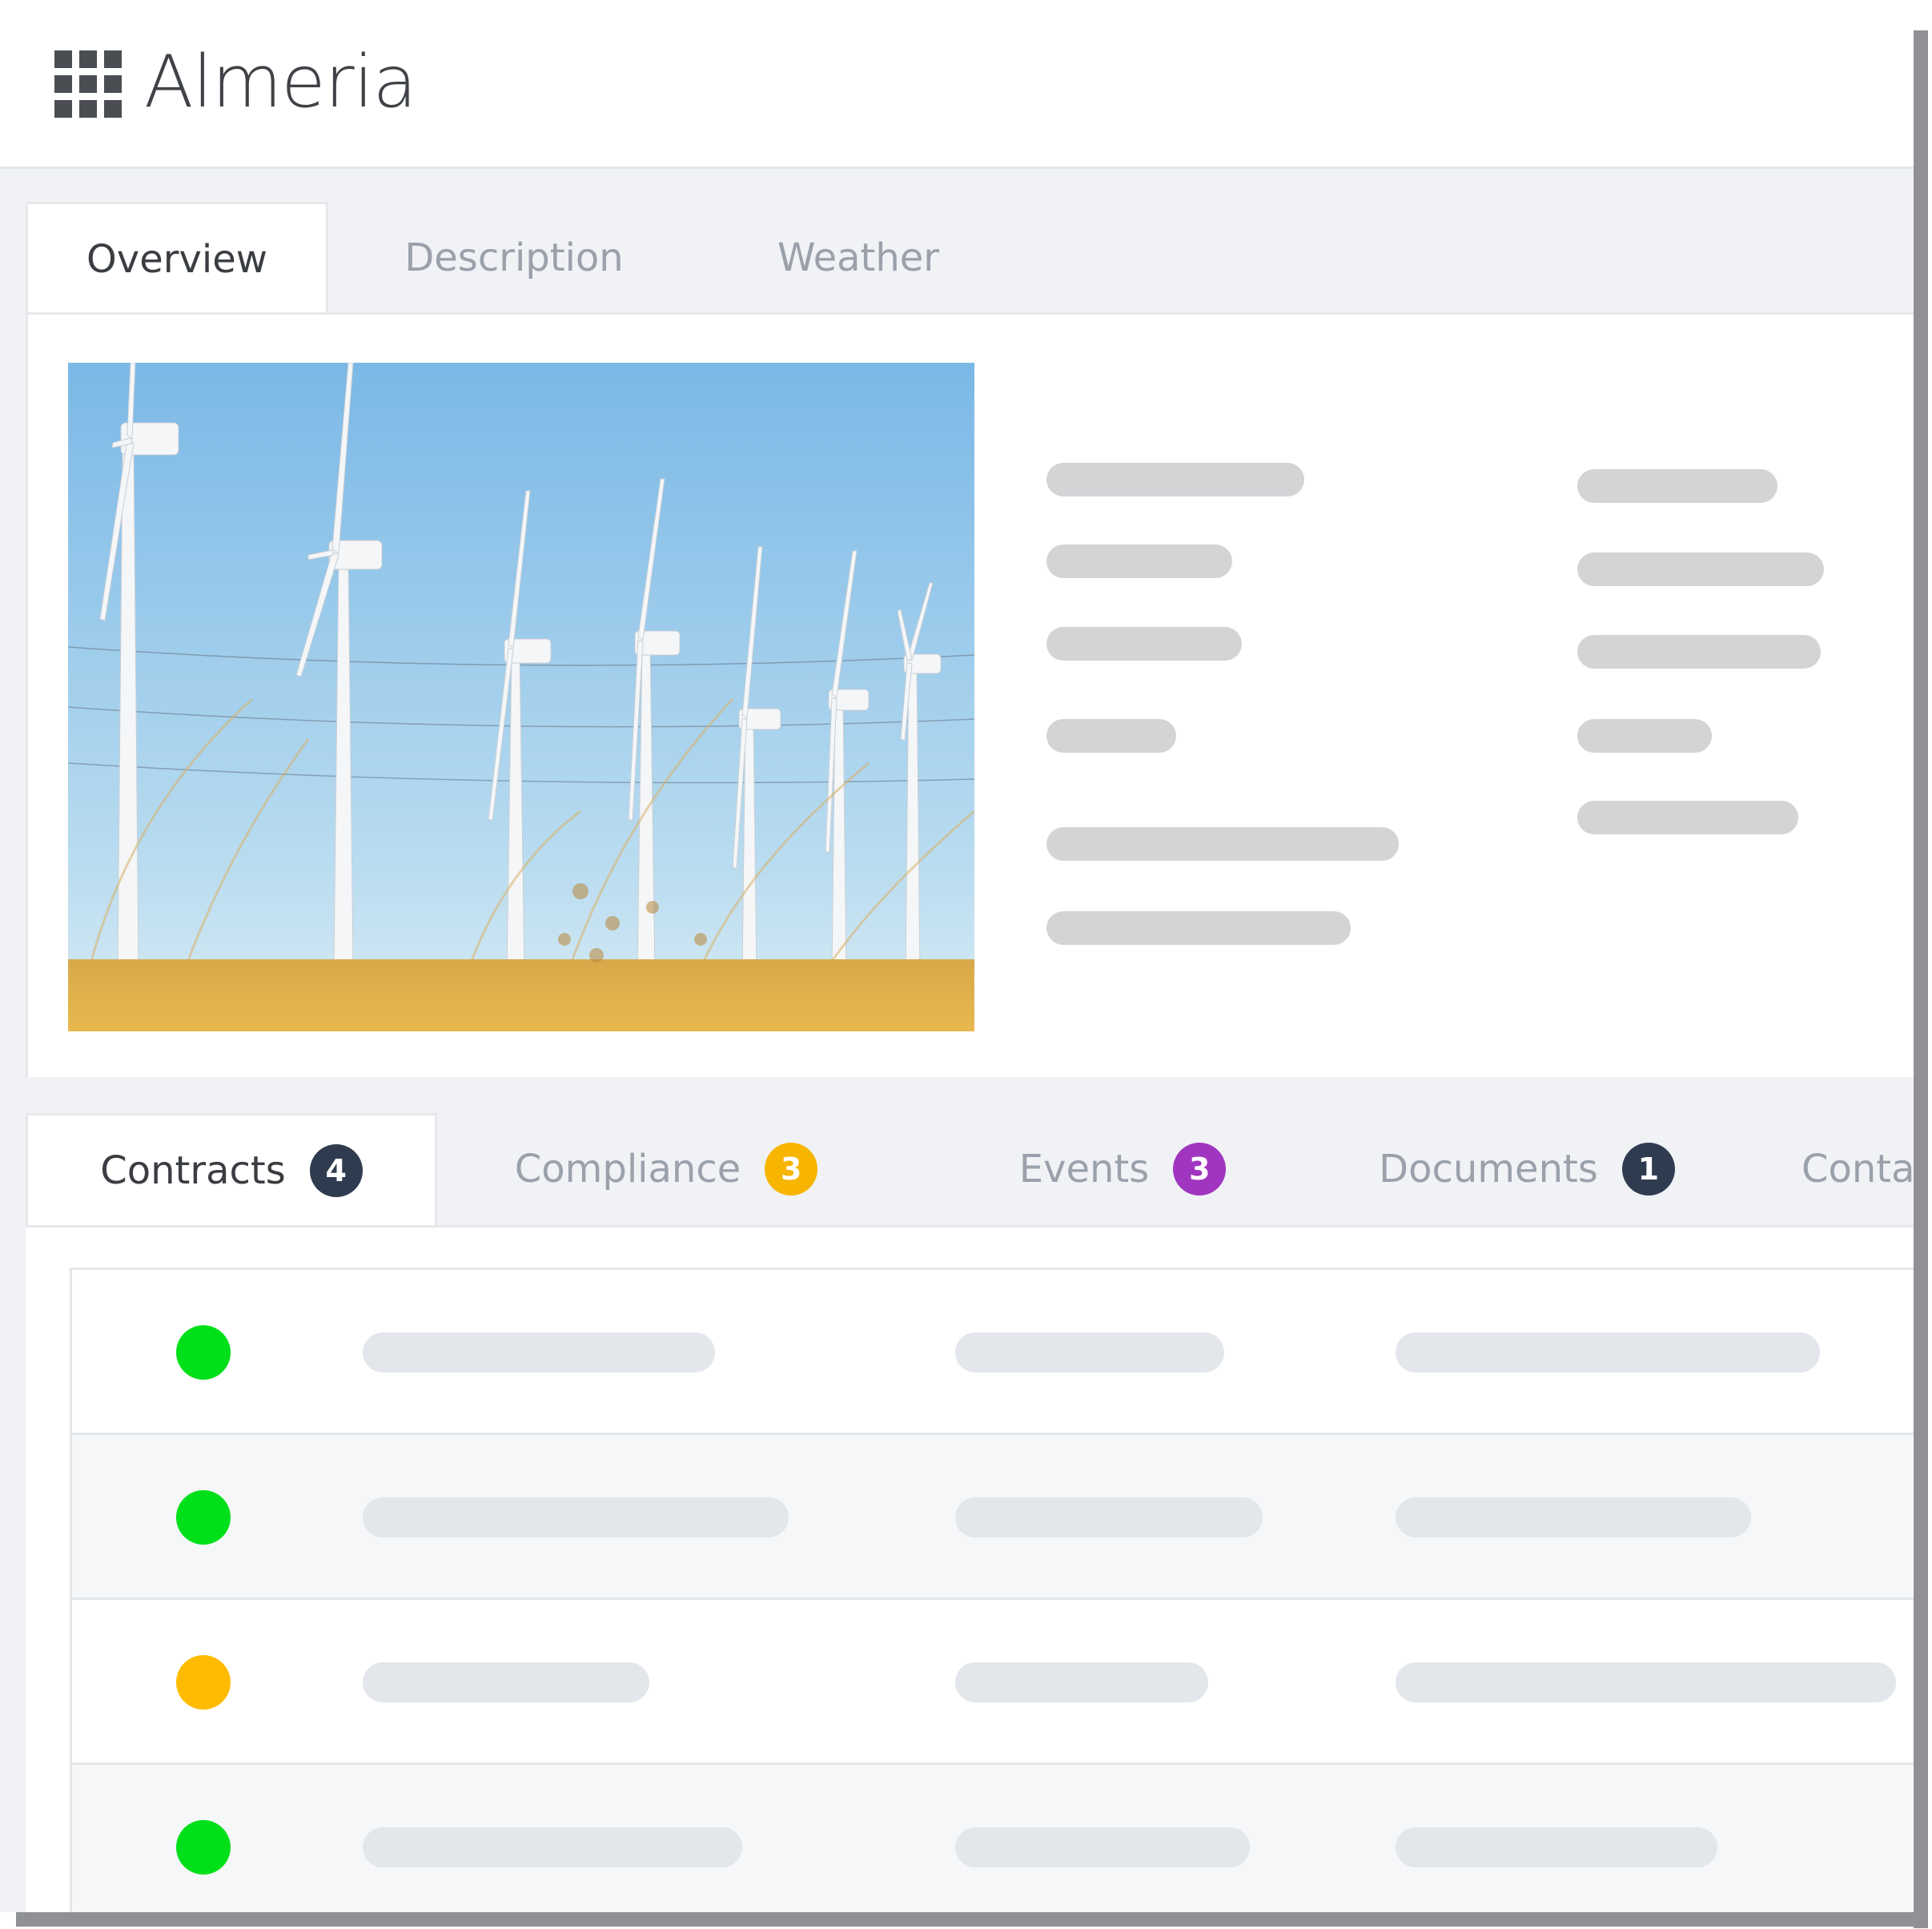 Image resolution: width=1932 pixels, height=1929 pixels. I want to click on tab-events: Events 3, so click(1122, 1169).